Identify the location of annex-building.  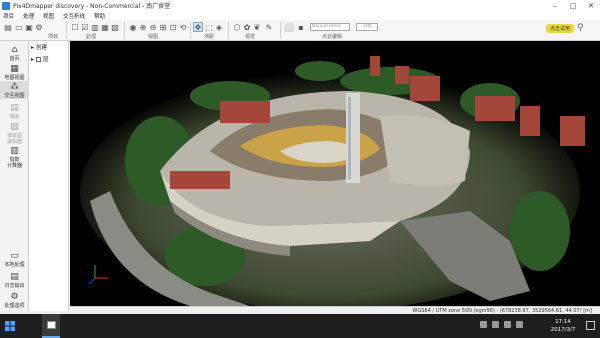
(425, 150).